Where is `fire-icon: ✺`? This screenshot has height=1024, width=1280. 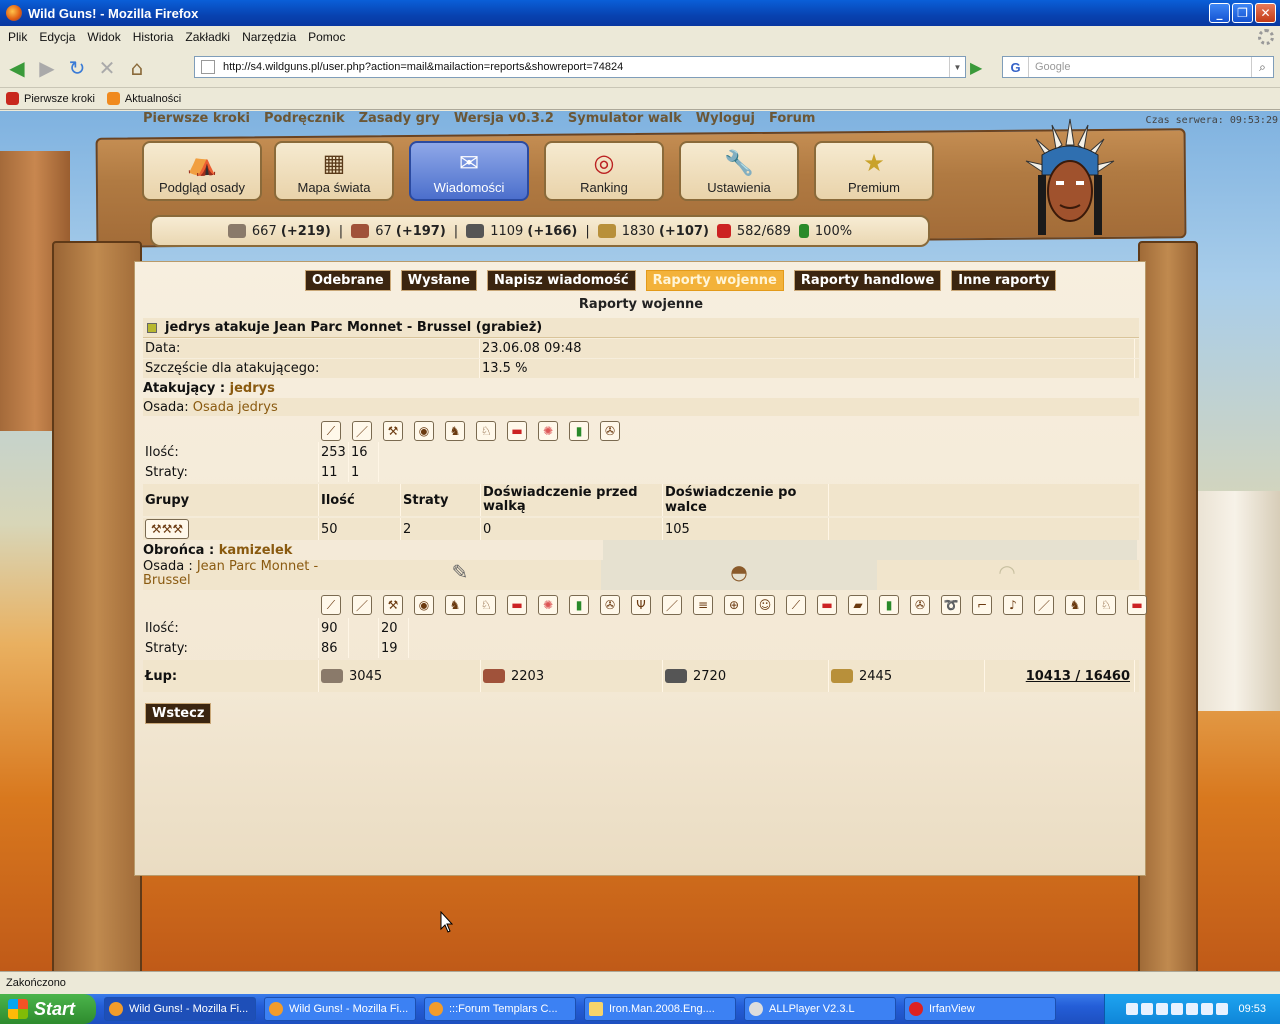
fire-icon: ✺ is located at coordinates (548, 605).